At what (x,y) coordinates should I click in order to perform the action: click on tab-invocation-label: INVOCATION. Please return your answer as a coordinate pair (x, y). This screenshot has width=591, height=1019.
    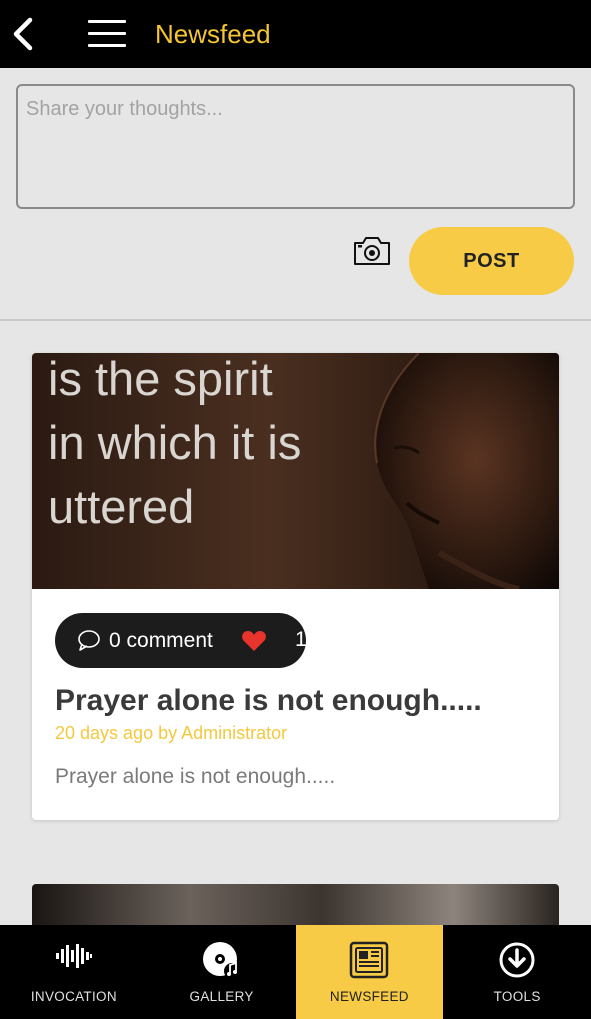
    Looking at the image, I should click on (73, 996).